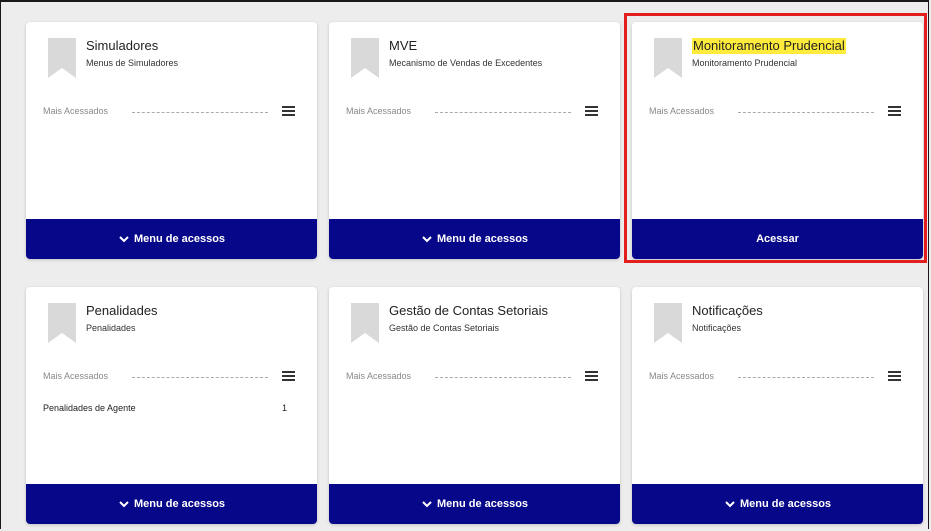 The width and height of the screenshot is (931, 531). Describe the element at coordinates (745, 63) in the screenshot. I see `card-subtitle: Monitoramento Prudencial` at that location.